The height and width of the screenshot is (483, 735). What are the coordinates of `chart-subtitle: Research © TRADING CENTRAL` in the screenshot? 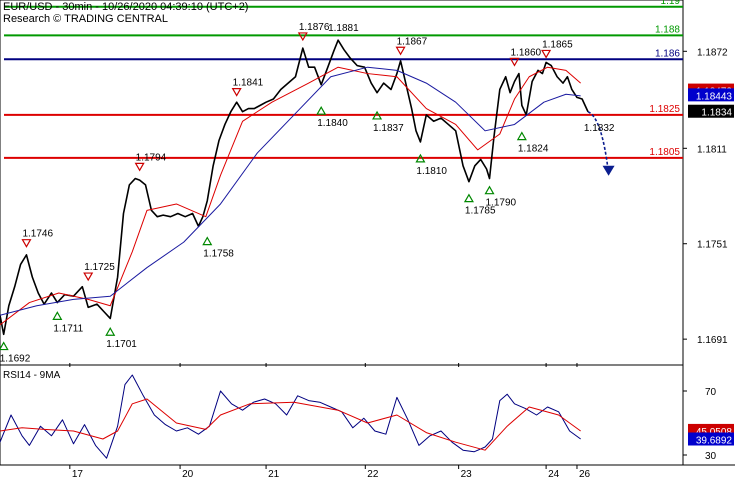 It's located at (85, 19).